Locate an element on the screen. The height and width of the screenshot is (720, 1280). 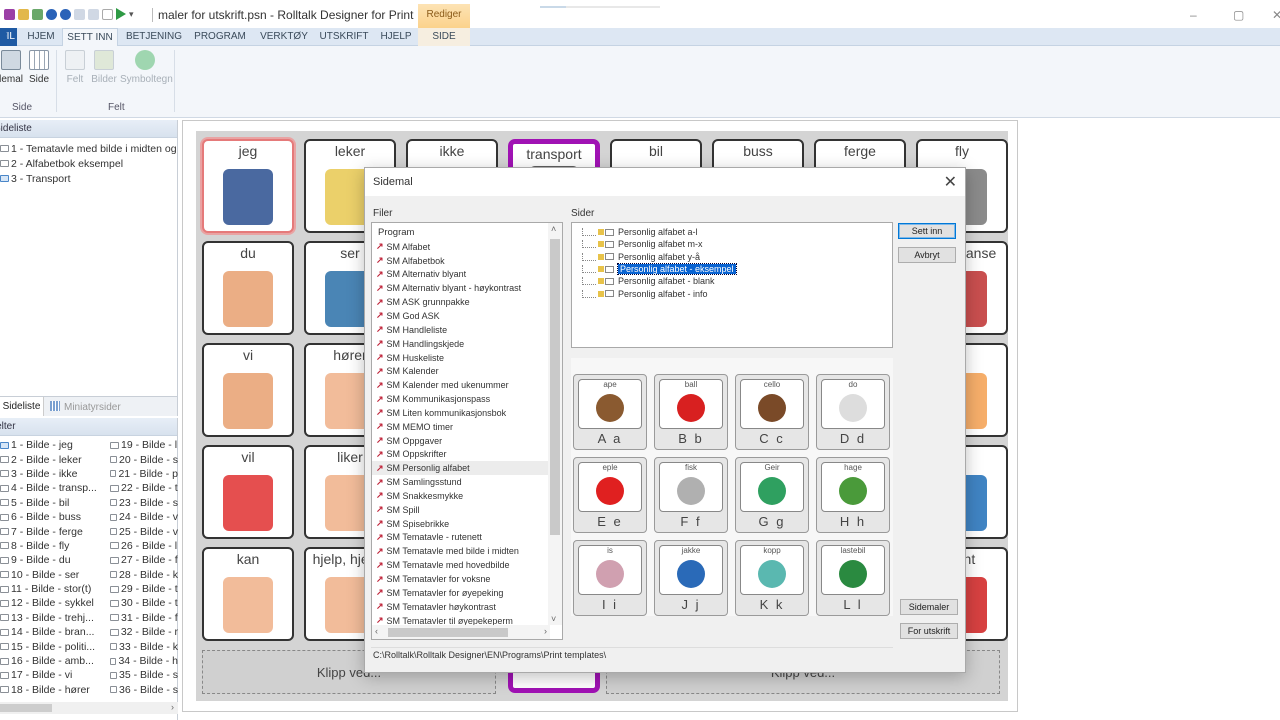
tab-file: FIL is located at coordinates (8, 37).